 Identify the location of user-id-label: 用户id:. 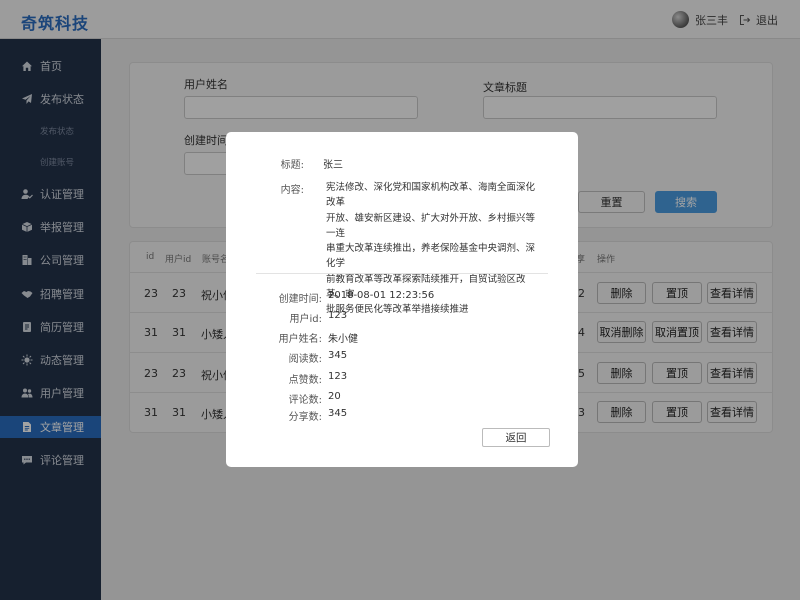
(306, 319).